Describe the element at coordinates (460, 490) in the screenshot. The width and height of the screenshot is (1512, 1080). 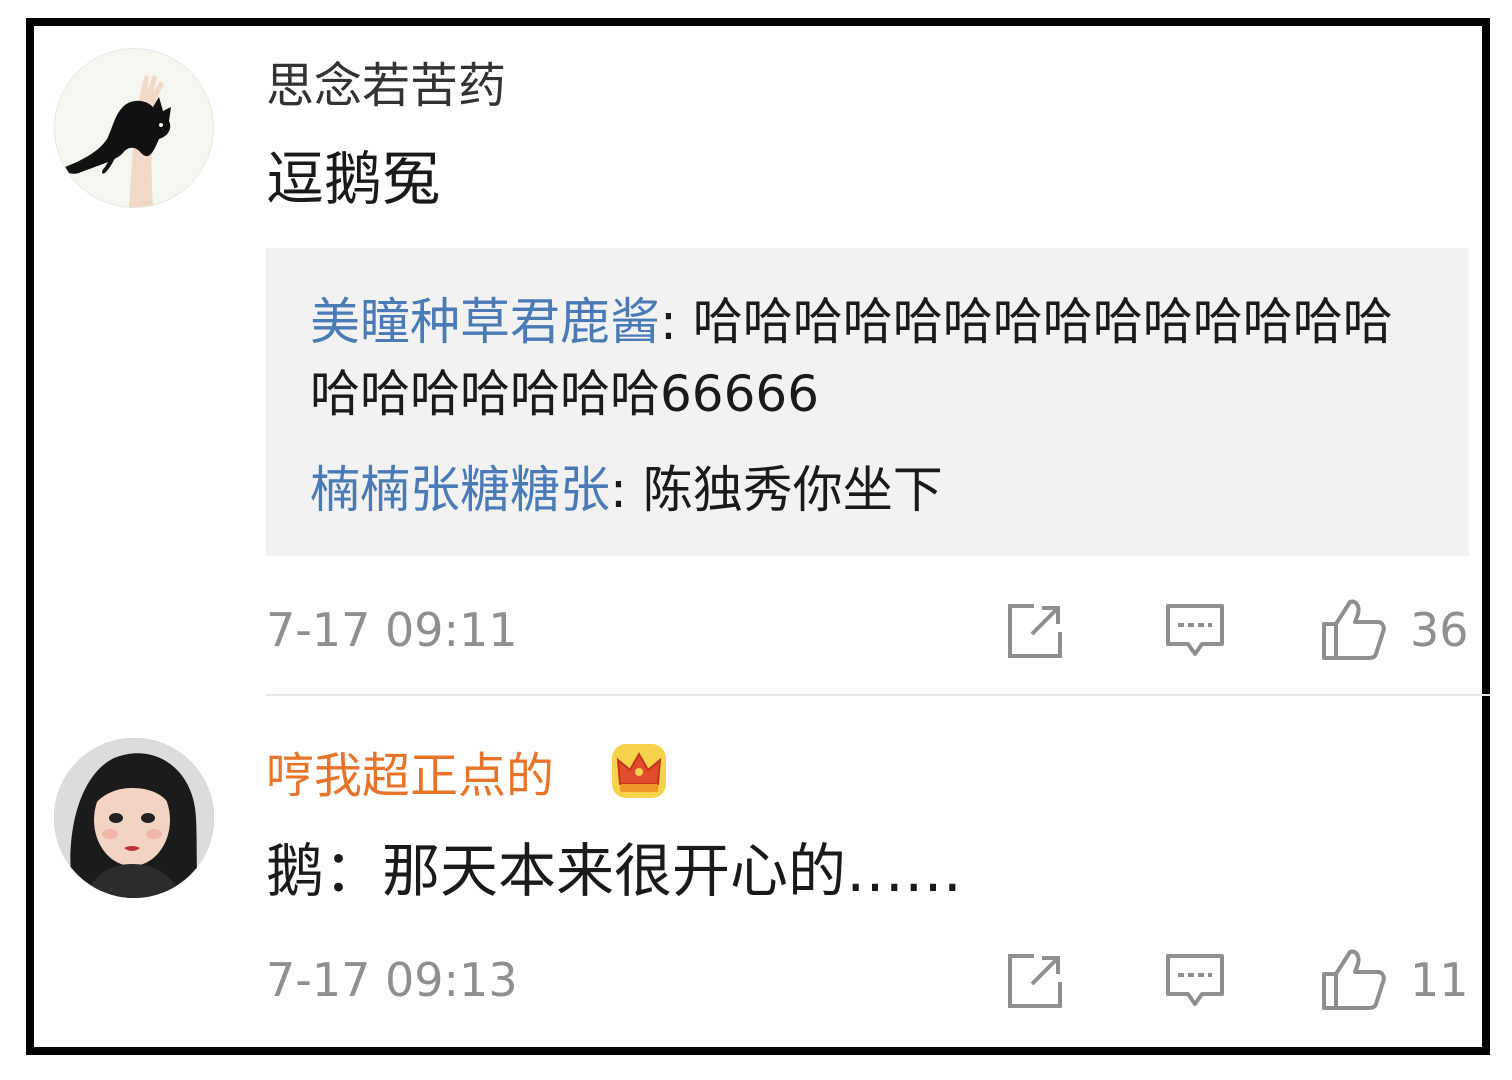
I see `reply-username: 楠楠张糖糖张` at that location.